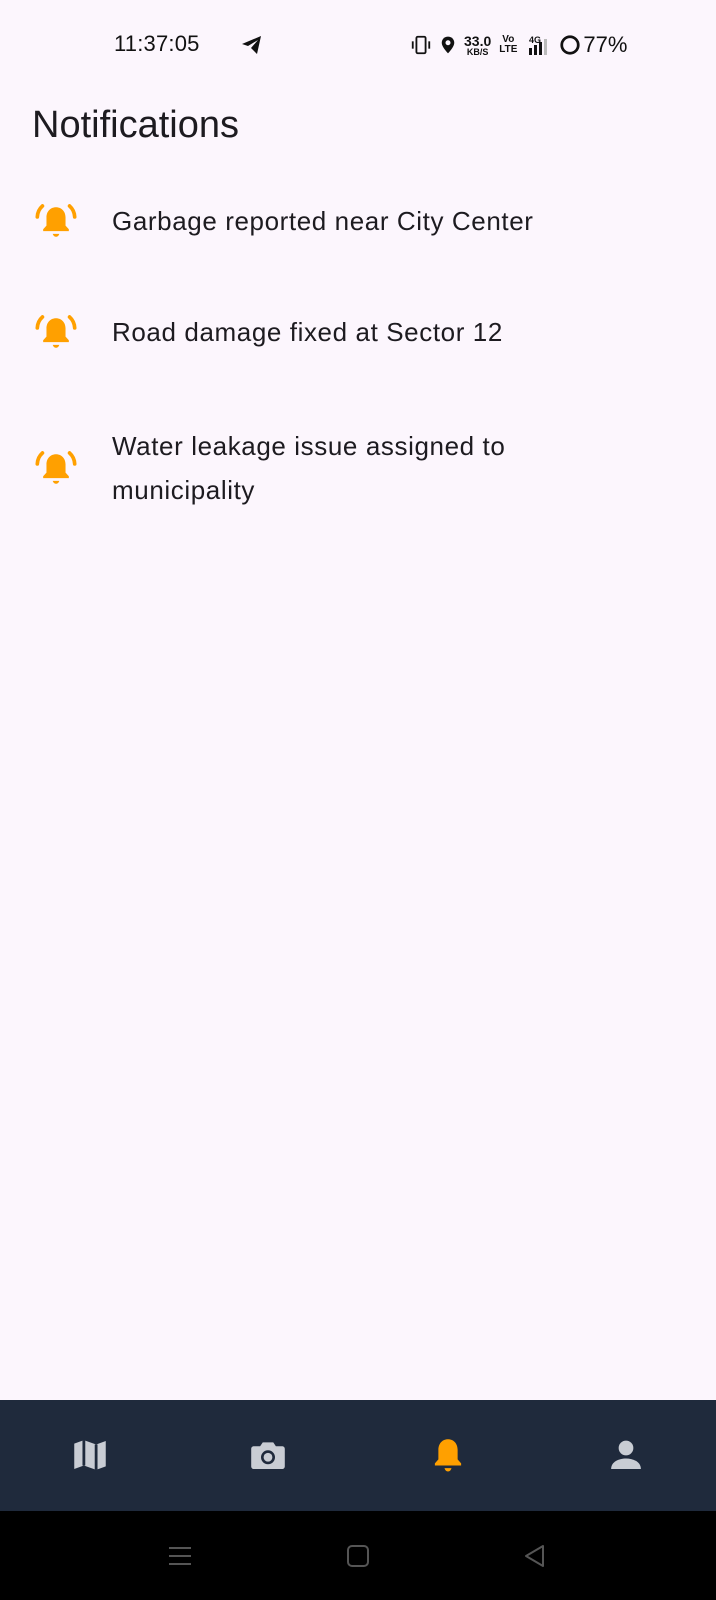  What do you see at coordinates (448, 45) in the screenshot?
I see `location-icon` at bounding box center [448, 45].